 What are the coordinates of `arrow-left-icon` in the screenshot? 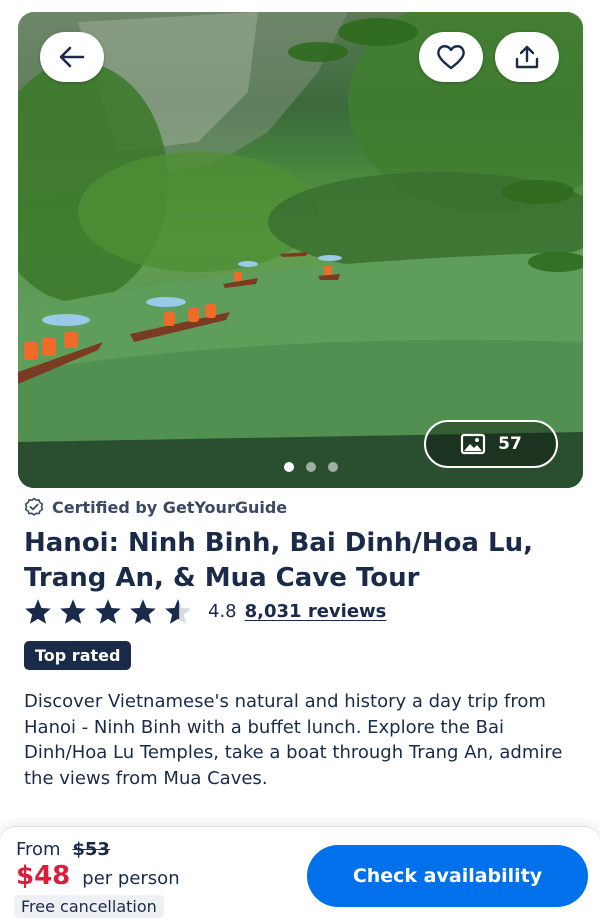 It's located at (72, 57).